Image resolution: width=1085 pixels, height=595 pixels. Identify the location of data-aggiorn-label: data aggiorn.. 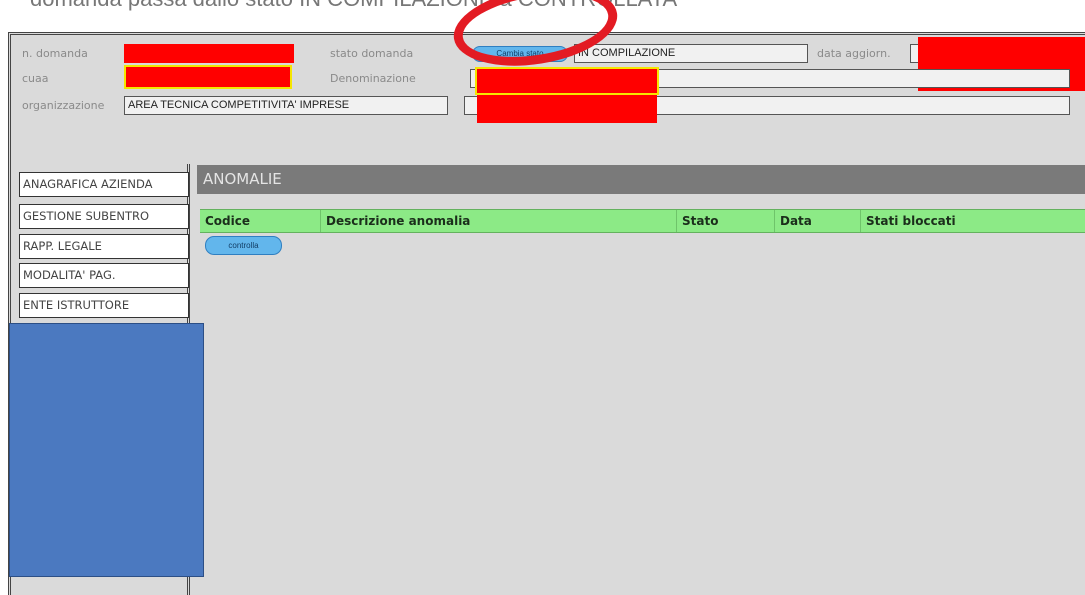
(854, 53).